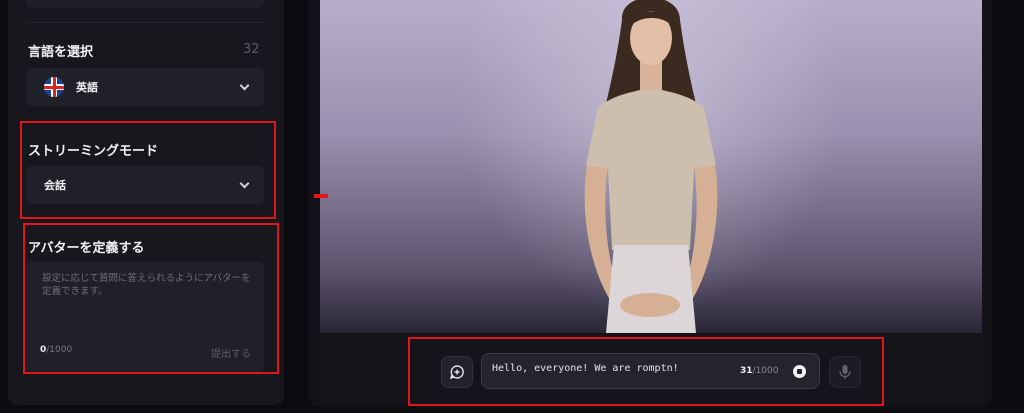 This screenshot has width=1024, height=413. What do you see at coordinates (145, 87) in the screenshot?
I see `language-select: 英語` at bounding box center [145, 87].